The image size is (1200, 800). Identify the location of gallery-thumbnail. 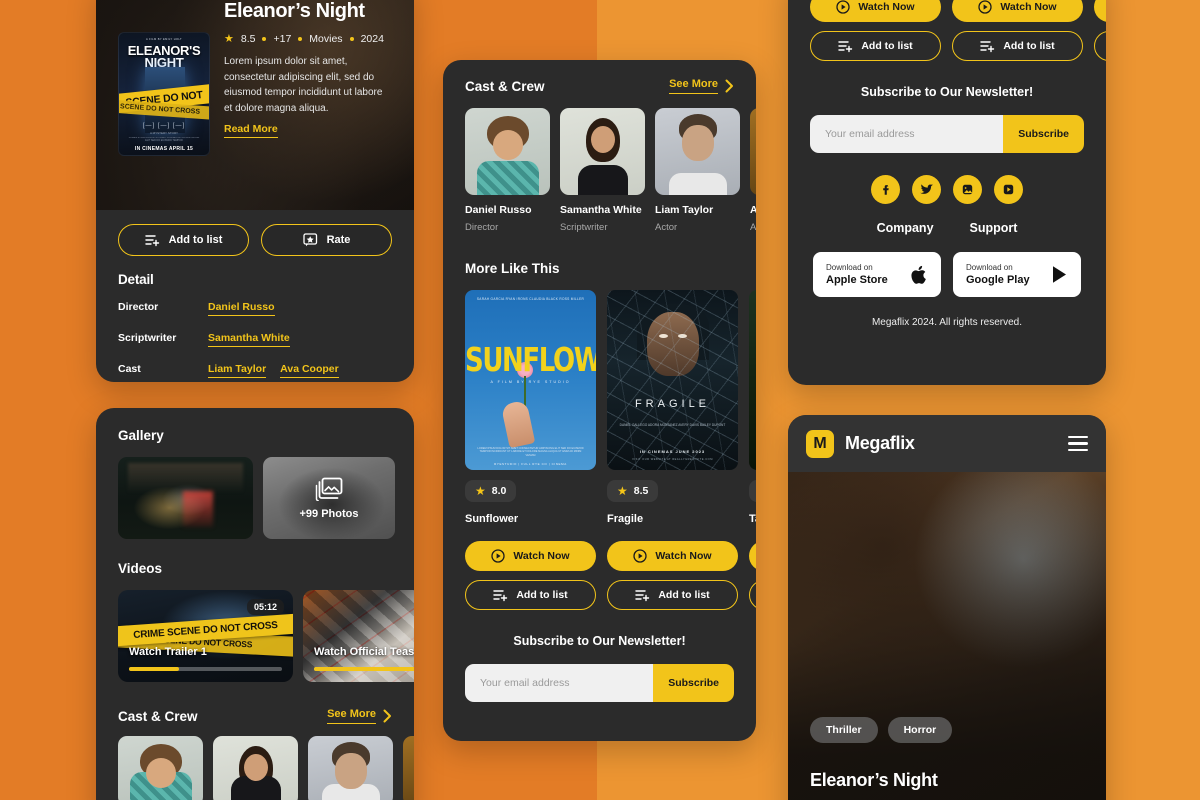
(185, 498).